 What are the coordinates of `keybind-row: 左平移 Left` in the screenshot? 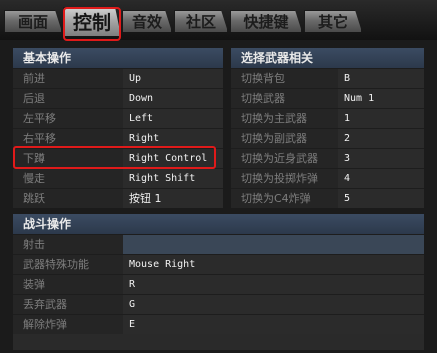 It's located at (118, 118).